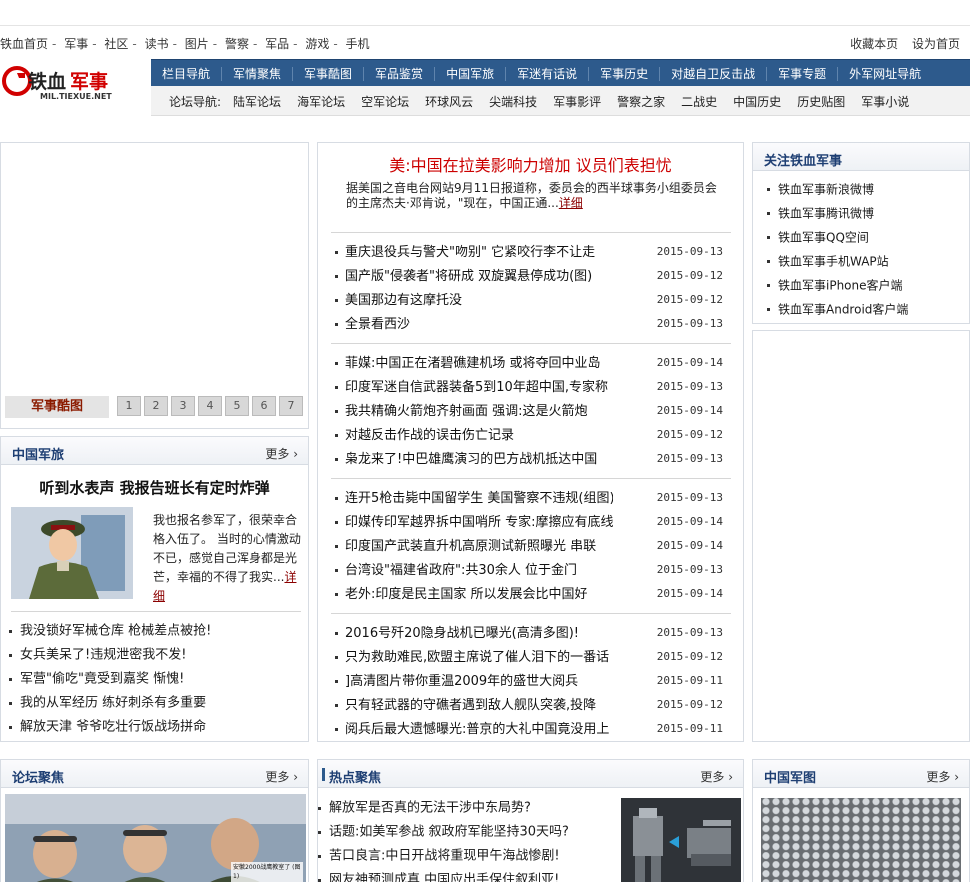  Describe the element at coordinates (714, 73) in the screenshot. I see `main-nav-item: 对越自卫反击战` at that location.